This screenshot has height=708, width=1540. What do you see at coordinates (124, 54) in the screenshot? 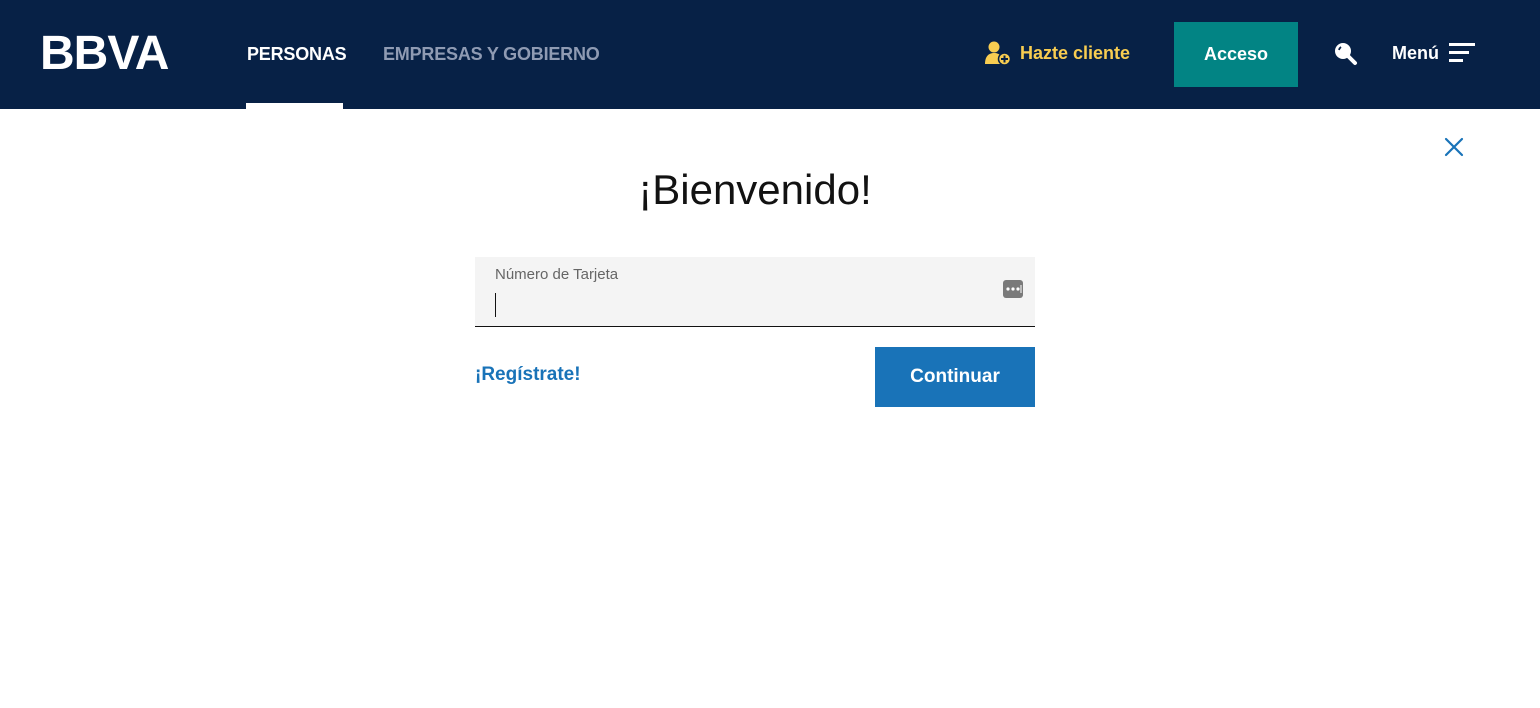
I see `bbva-logo: BBVA` at bounding box center [124, 54].